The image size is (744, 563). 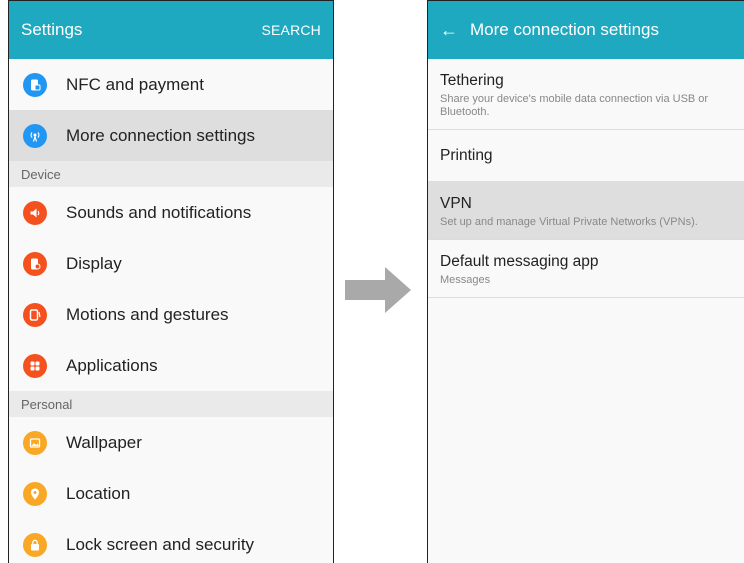 I want to click on right-arrow-icon, so click(x=378, y=290).